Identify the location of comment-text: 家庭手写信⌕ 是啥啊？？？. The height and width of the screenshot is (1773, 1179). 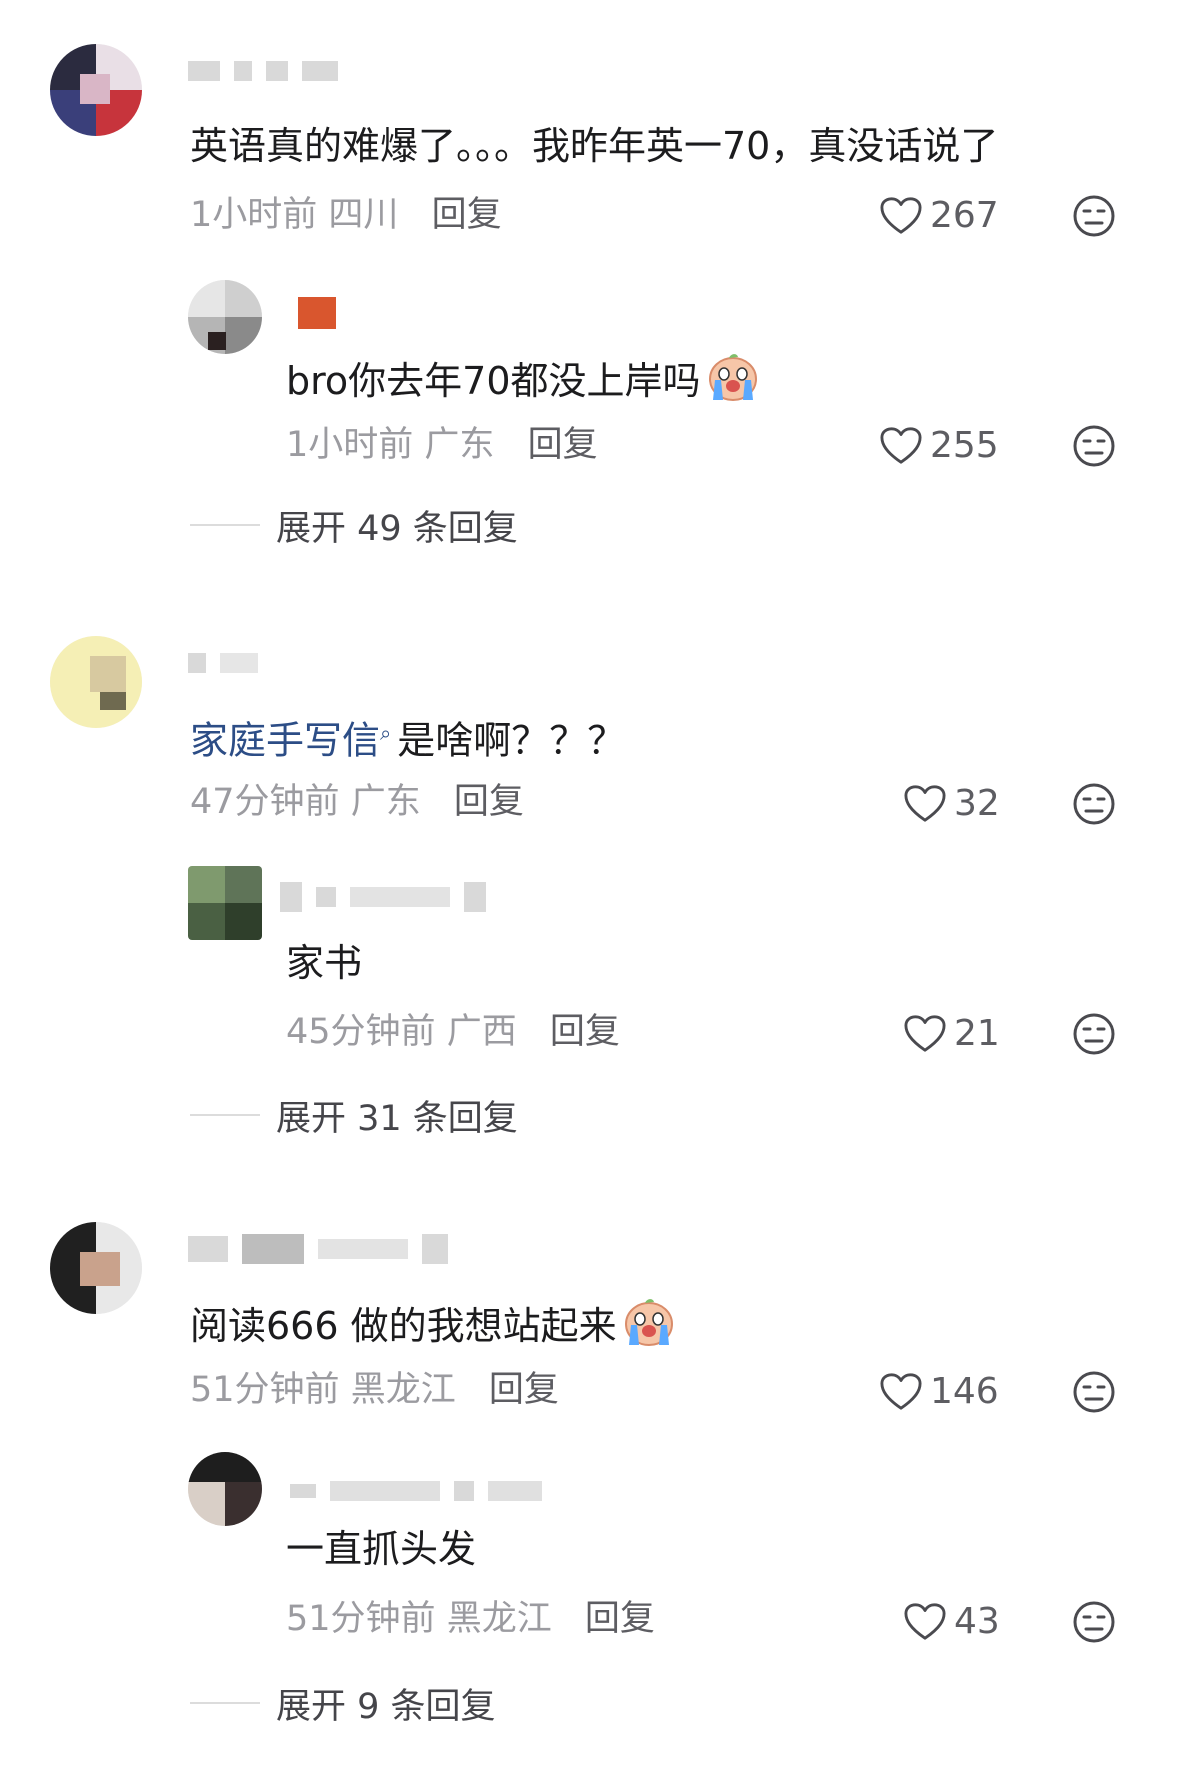
(408, 740).